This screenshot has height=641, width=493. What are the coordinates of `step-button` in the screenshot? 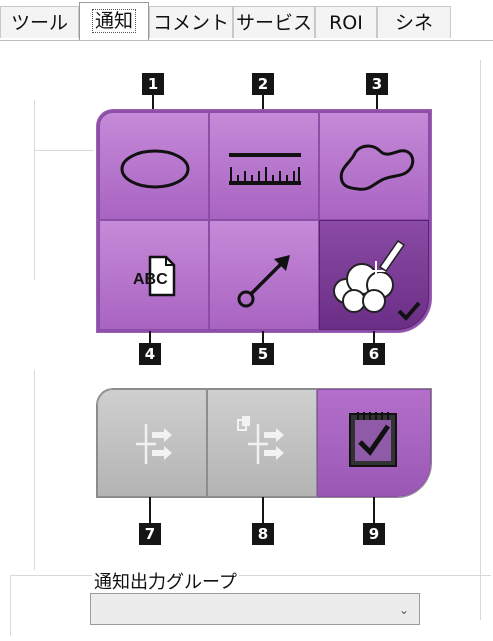 It's located at (152, 443).